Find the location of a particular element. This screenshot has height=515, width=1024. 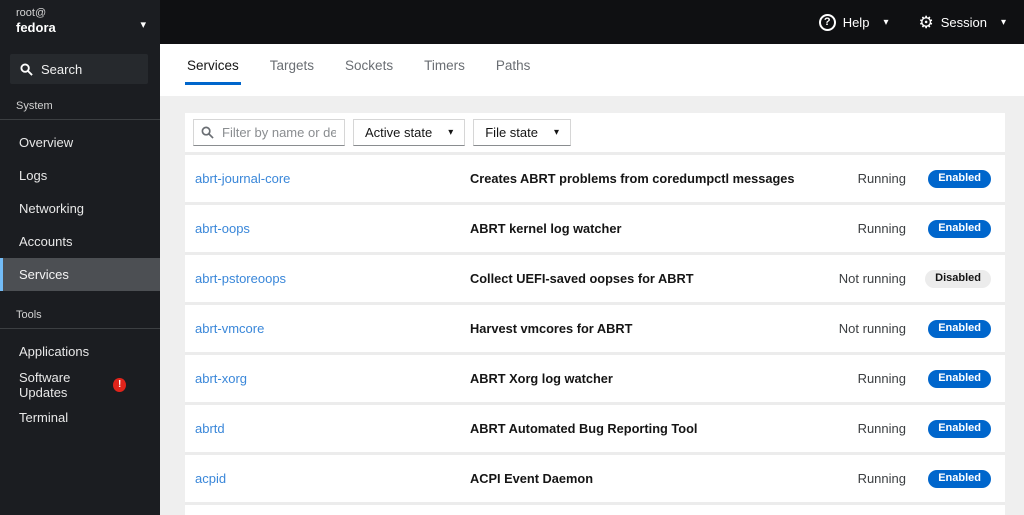

service-file-state-badge: Disabled is located at coordinates (958, 278).